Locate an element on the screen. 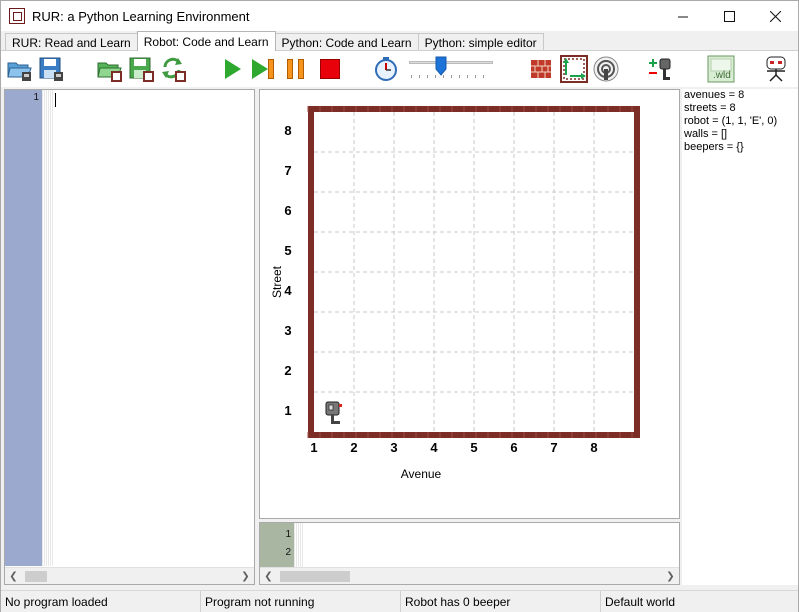 The height and width of the screenshot is (612, 799). timer-icon is located at coordinates (386, 69).